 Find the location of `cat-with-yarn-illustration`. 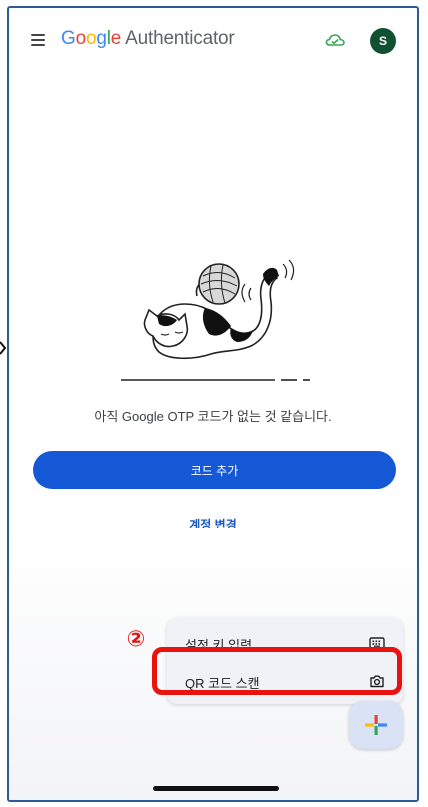

cat-with-yarn-illustration is located at coordinates (215, 320).